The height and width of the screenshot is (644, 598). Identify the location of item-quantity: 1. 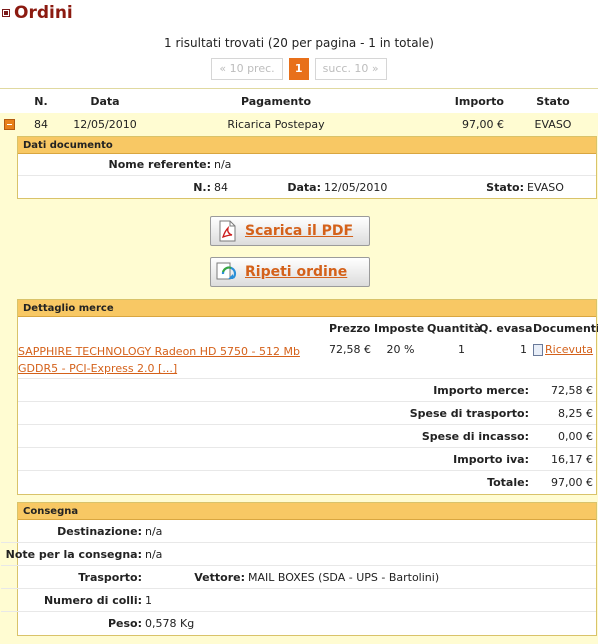
(461, 349).